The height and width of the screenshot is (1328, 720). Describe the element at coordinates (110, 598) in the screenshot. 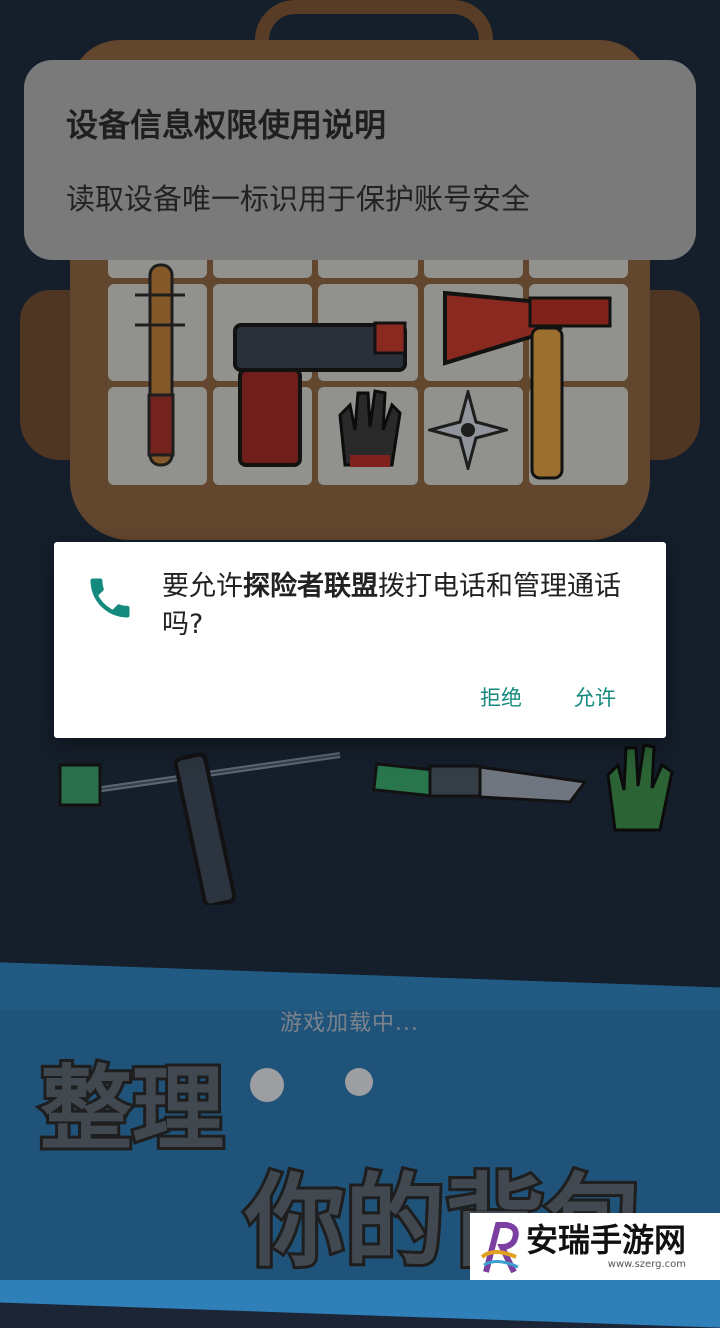

I see `phone-icon` at that location.